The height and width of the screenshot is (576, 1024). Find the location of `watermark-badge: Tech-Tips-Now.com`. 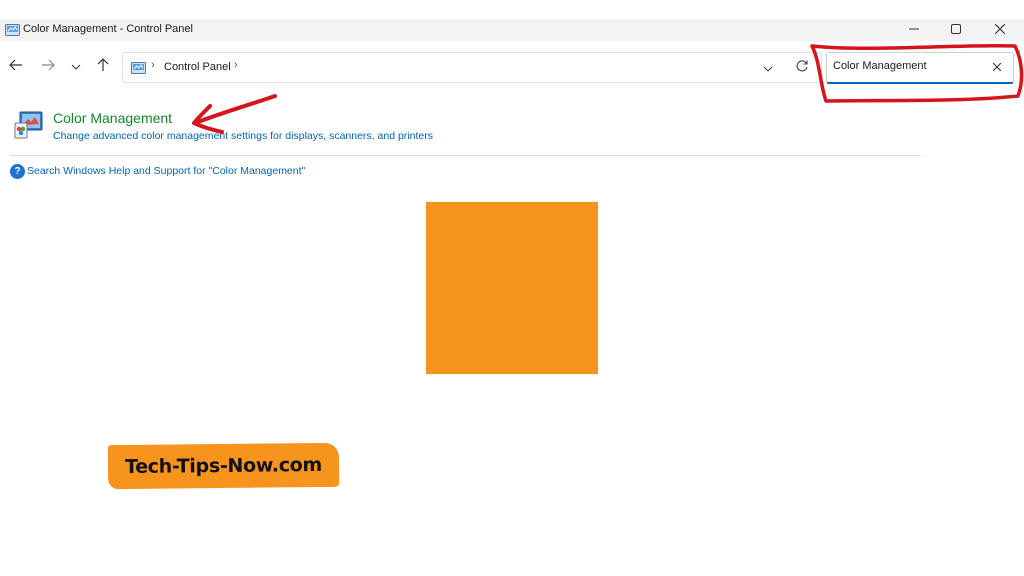

watermark-badge: Tech-Tips-Now.com is located at coordinates (223, 466).